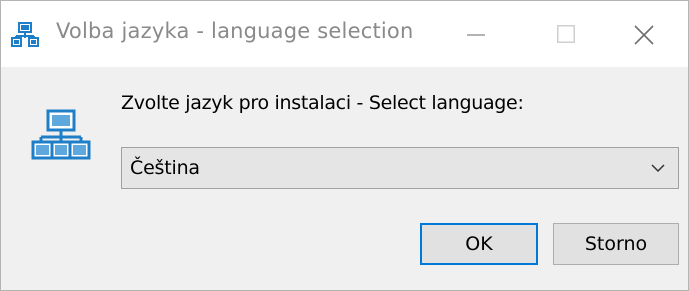 The height and width of the screenshot is (291, 689). I want to click on chevron-down-icon, so click(658, 168).